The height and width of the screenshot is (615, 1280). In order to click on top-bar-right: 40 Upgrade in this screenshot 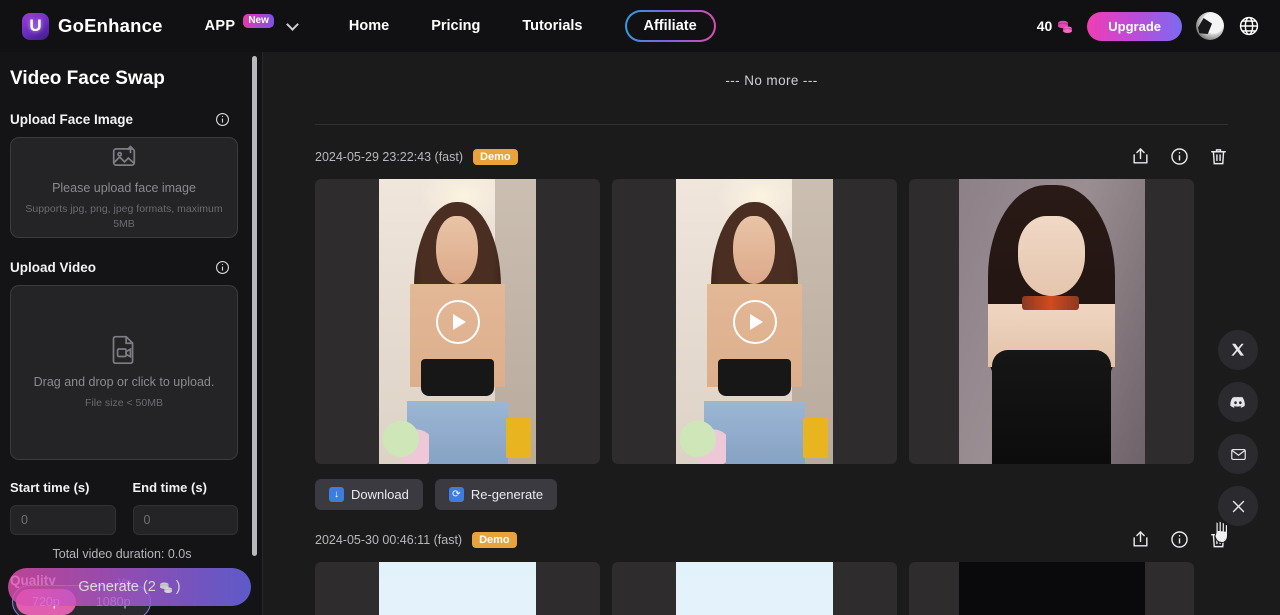, I will do `click(1150, 26)`.